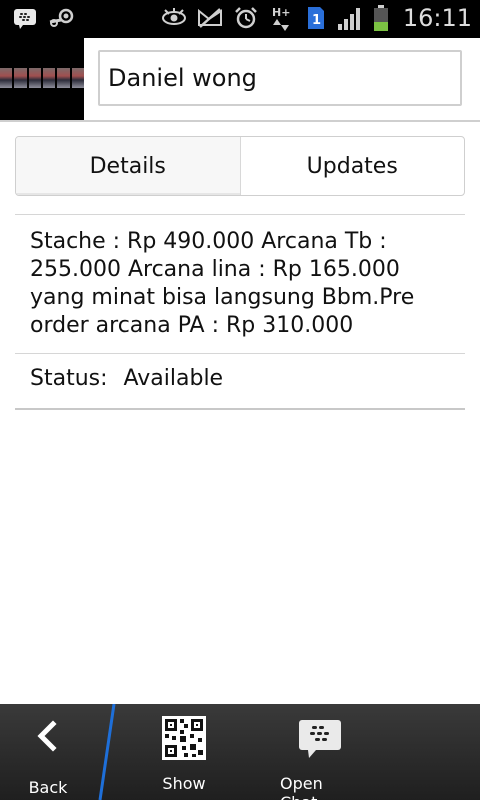  What do you see at coordinates (61, 19) in the screenshot?
I see `steam-icon` at bounding box center [61, 19].